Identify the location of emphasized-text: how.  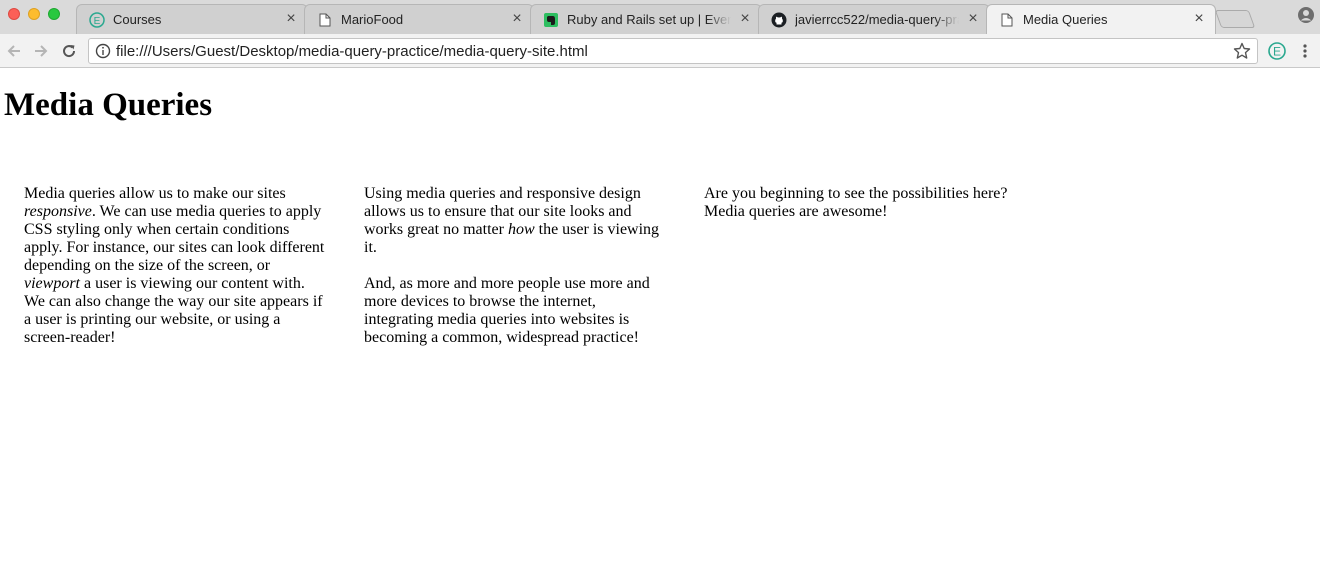
(521, 229).